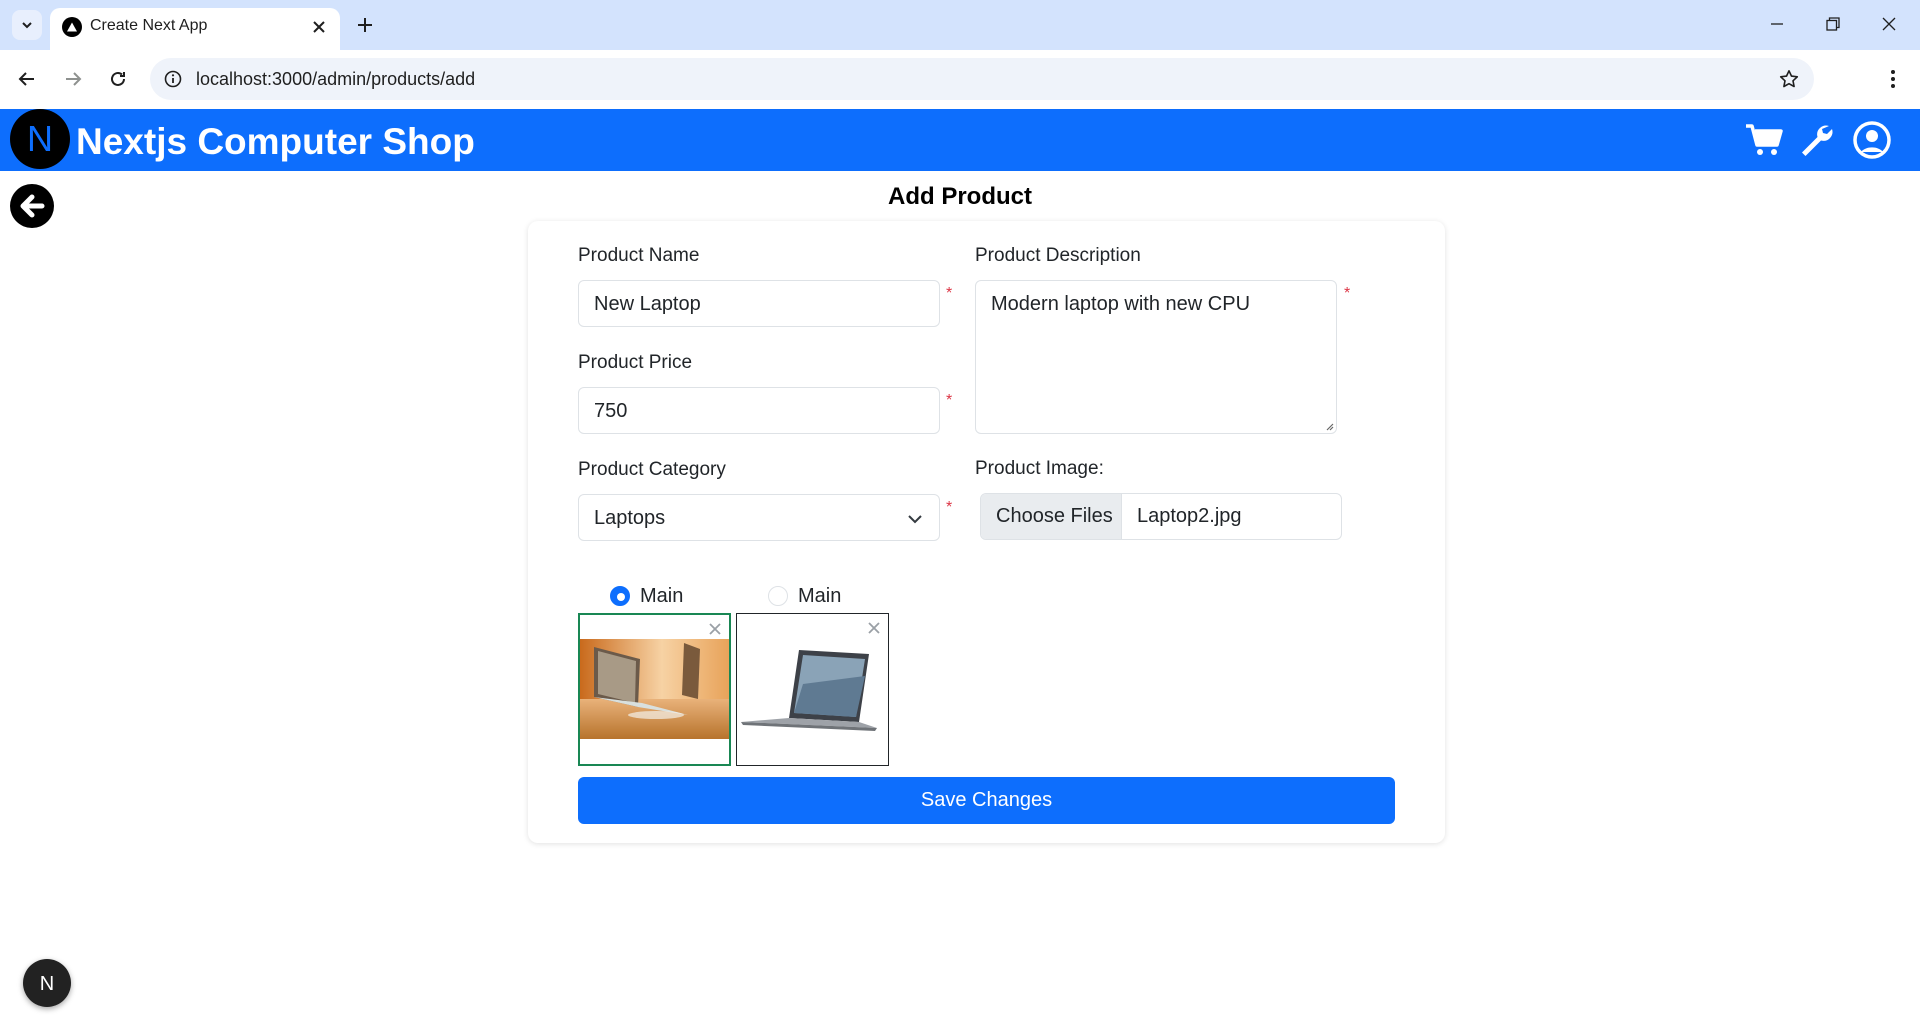 This screenshot has width=1920, height=1030. I want to click on brand-title: Nextjs Computer Shop, so click(275, 142).